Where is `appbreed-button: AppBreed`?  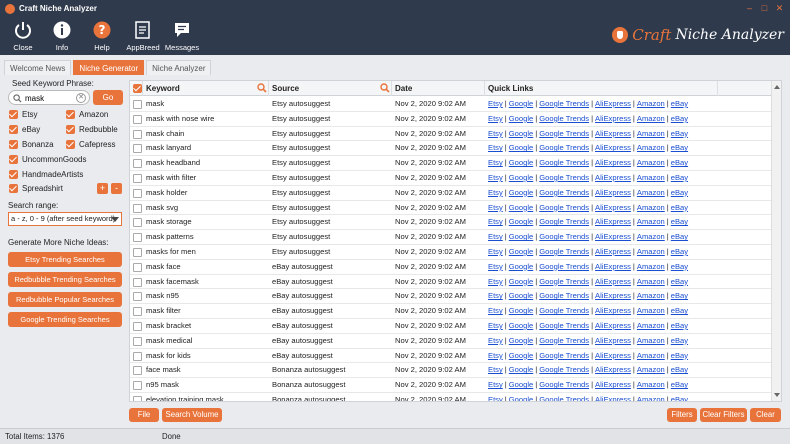 appbreed-button: AppBreed is located at coordinates (143, 36).